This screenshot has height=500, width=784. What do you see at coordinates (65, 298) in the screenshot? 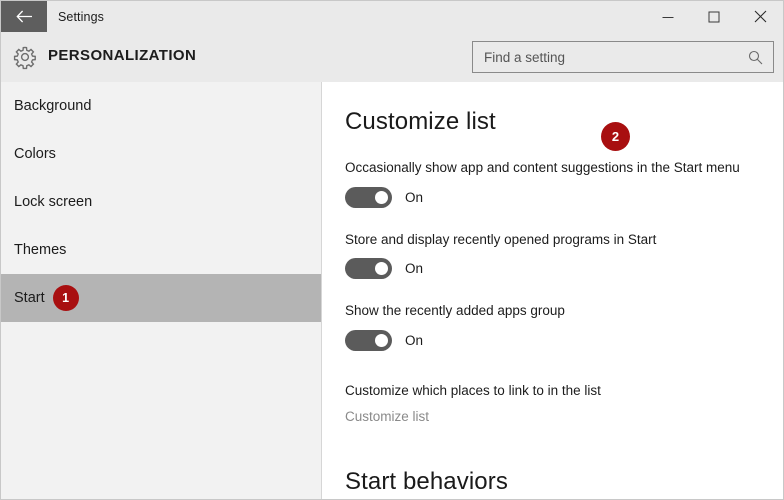
I see `step-badge-1: 1` at bounding box center [65, 298].